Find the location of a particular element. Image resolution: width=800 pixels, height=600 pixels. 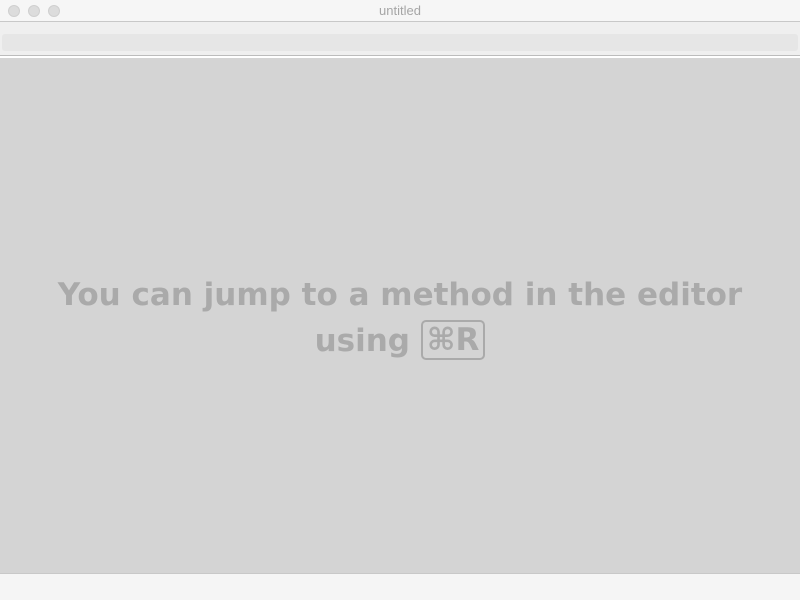

keyboard-shortcut-badge: ⌘R is located at coordinates (453, 339).